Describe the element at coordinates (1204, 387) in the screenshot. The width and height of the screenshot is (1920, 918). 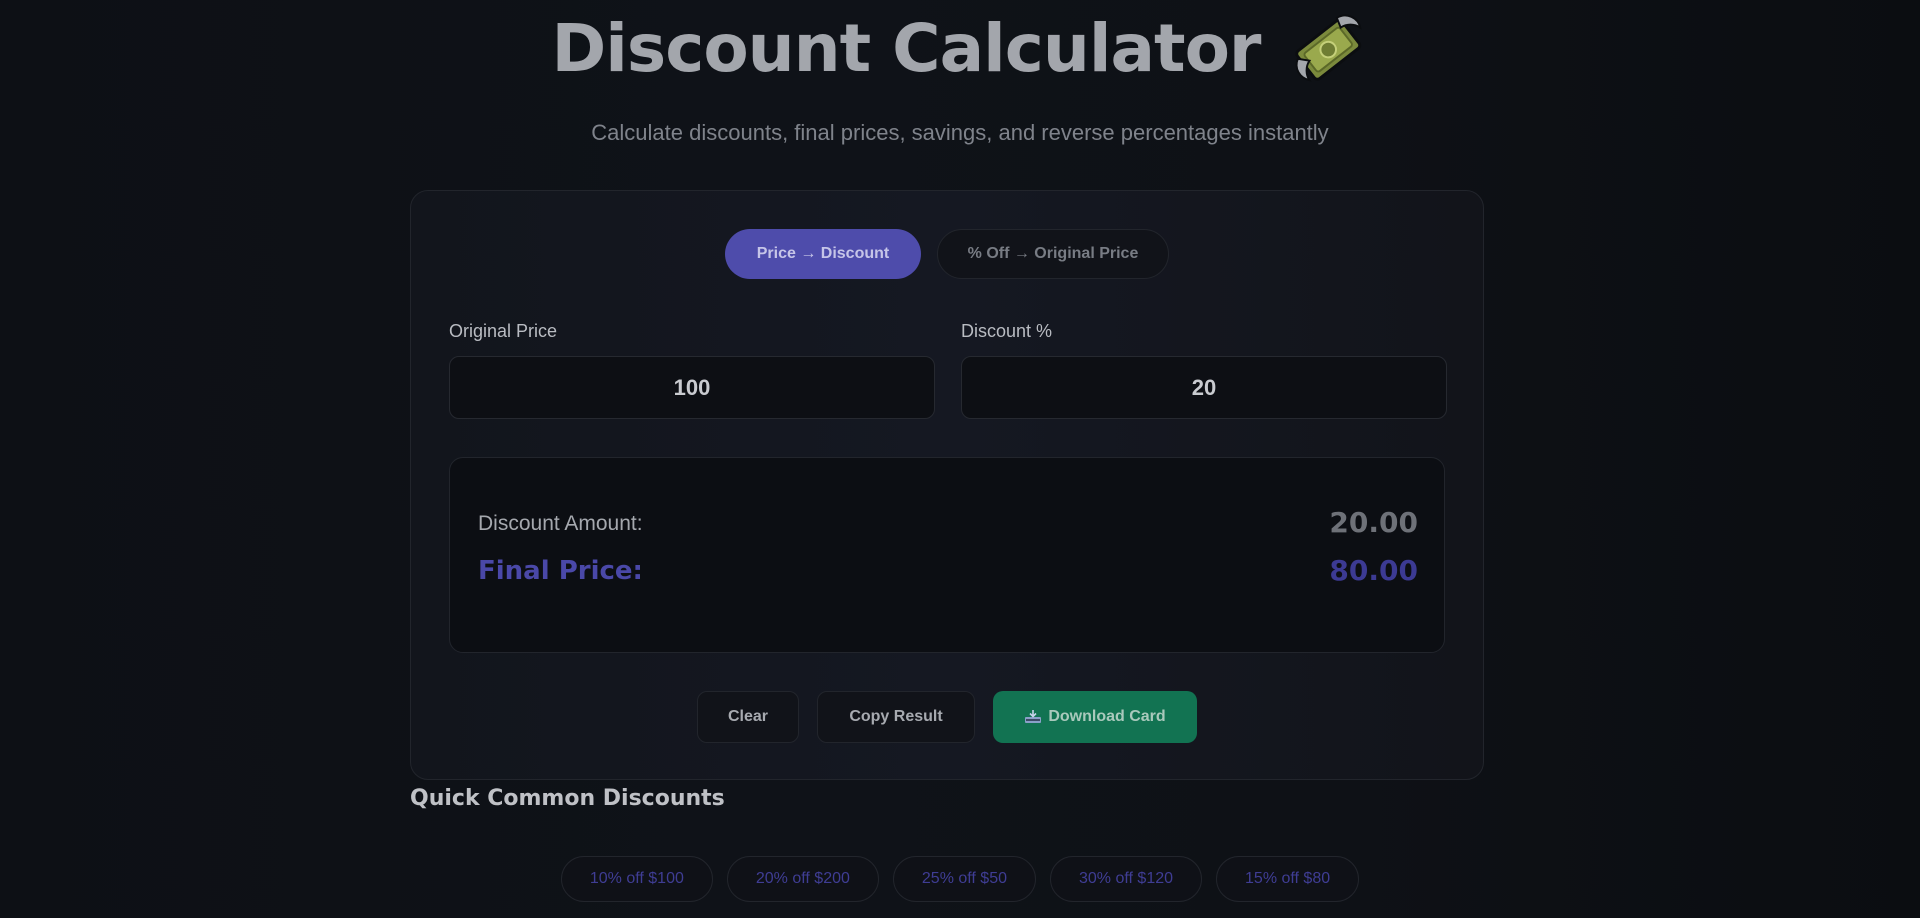
I see `discount-percent-input` at that location.